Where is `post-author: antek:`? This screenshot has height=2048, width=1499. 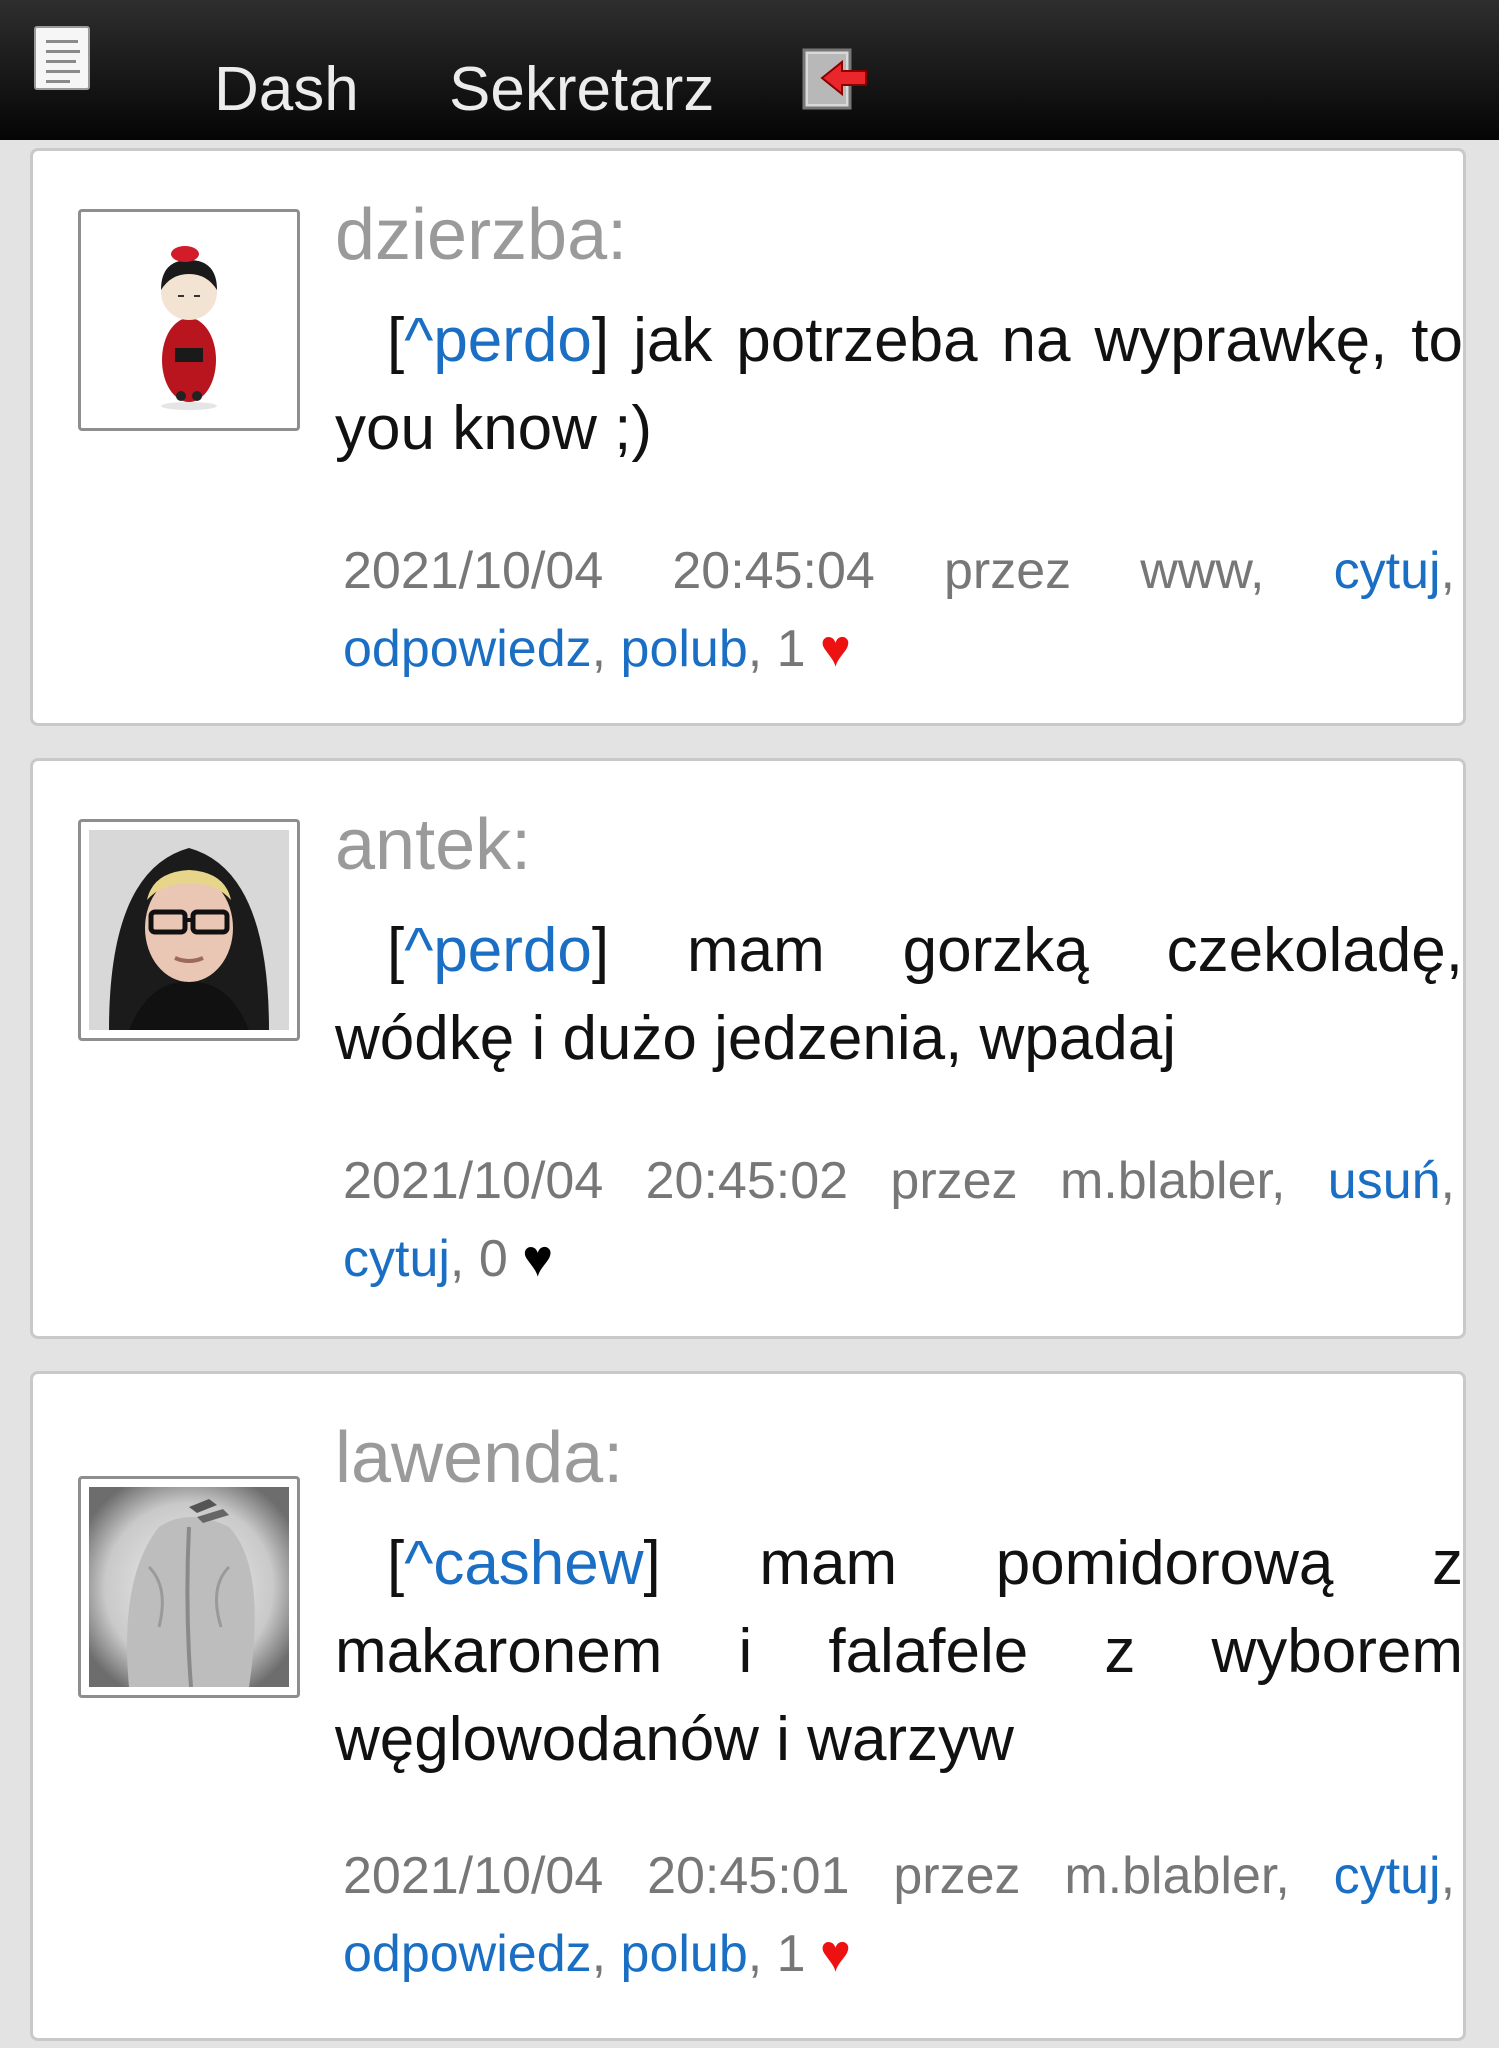 post-author: antek: is located at coordinates (433, 845).